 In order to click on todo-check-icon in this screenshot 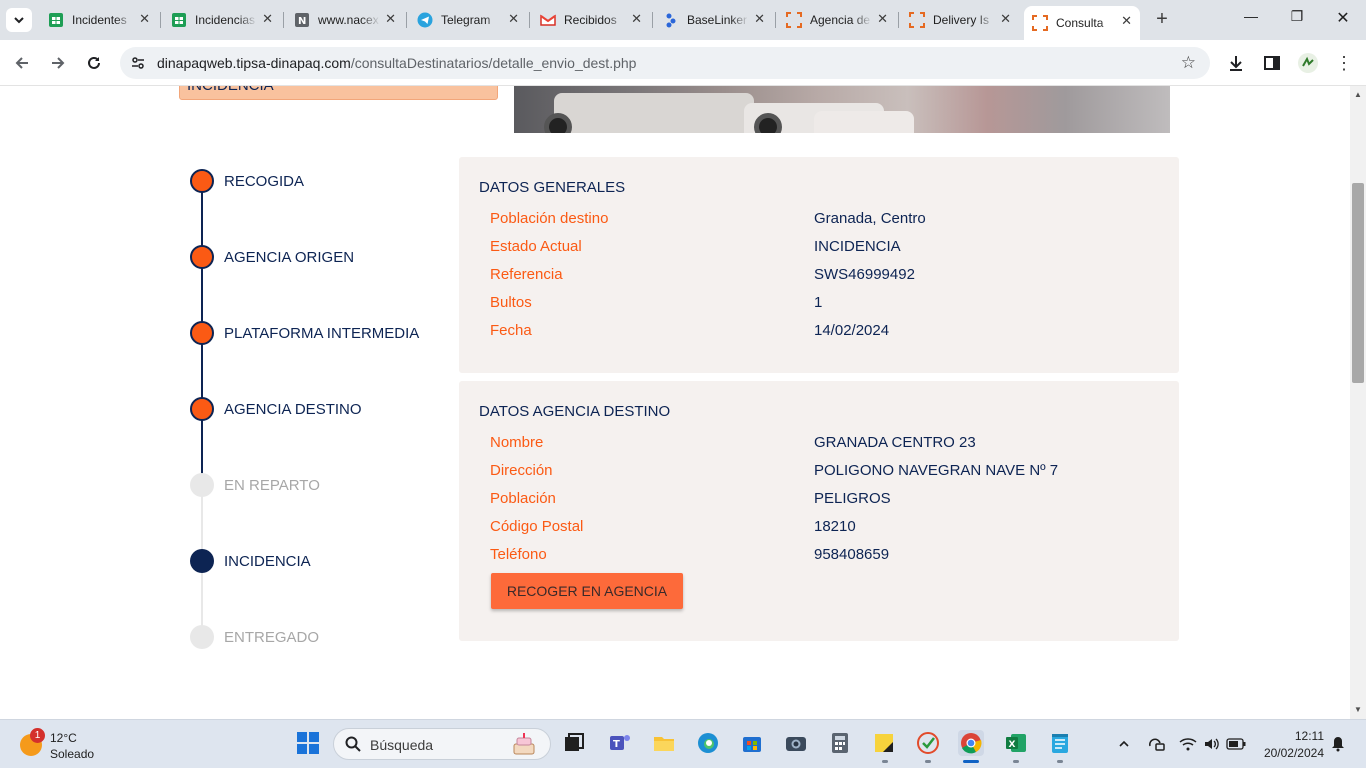, I will do `click(928, 743)`.